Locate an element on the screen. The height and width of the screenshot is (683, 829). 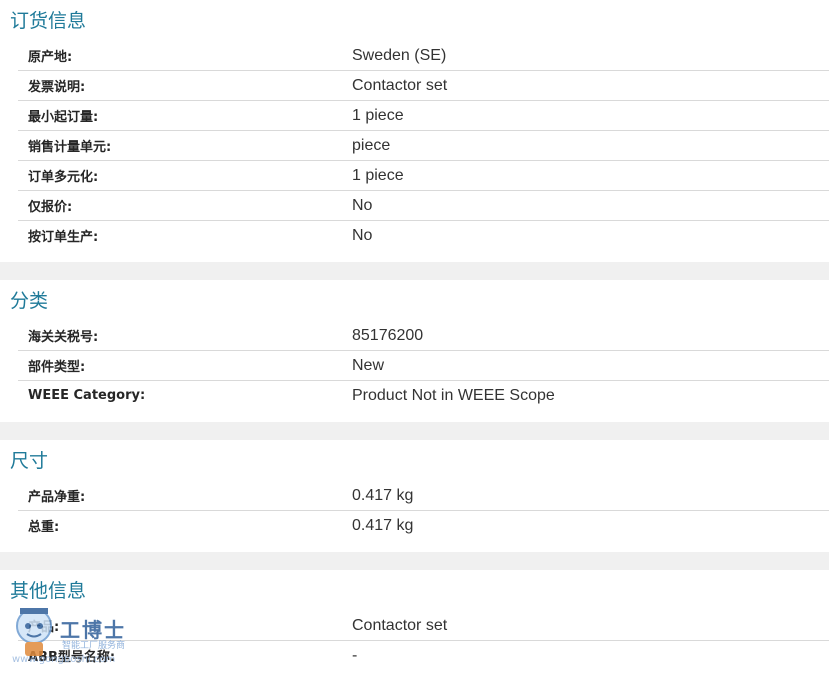
spec-row: 按订单生产: No is located at coordinates (423, 235).